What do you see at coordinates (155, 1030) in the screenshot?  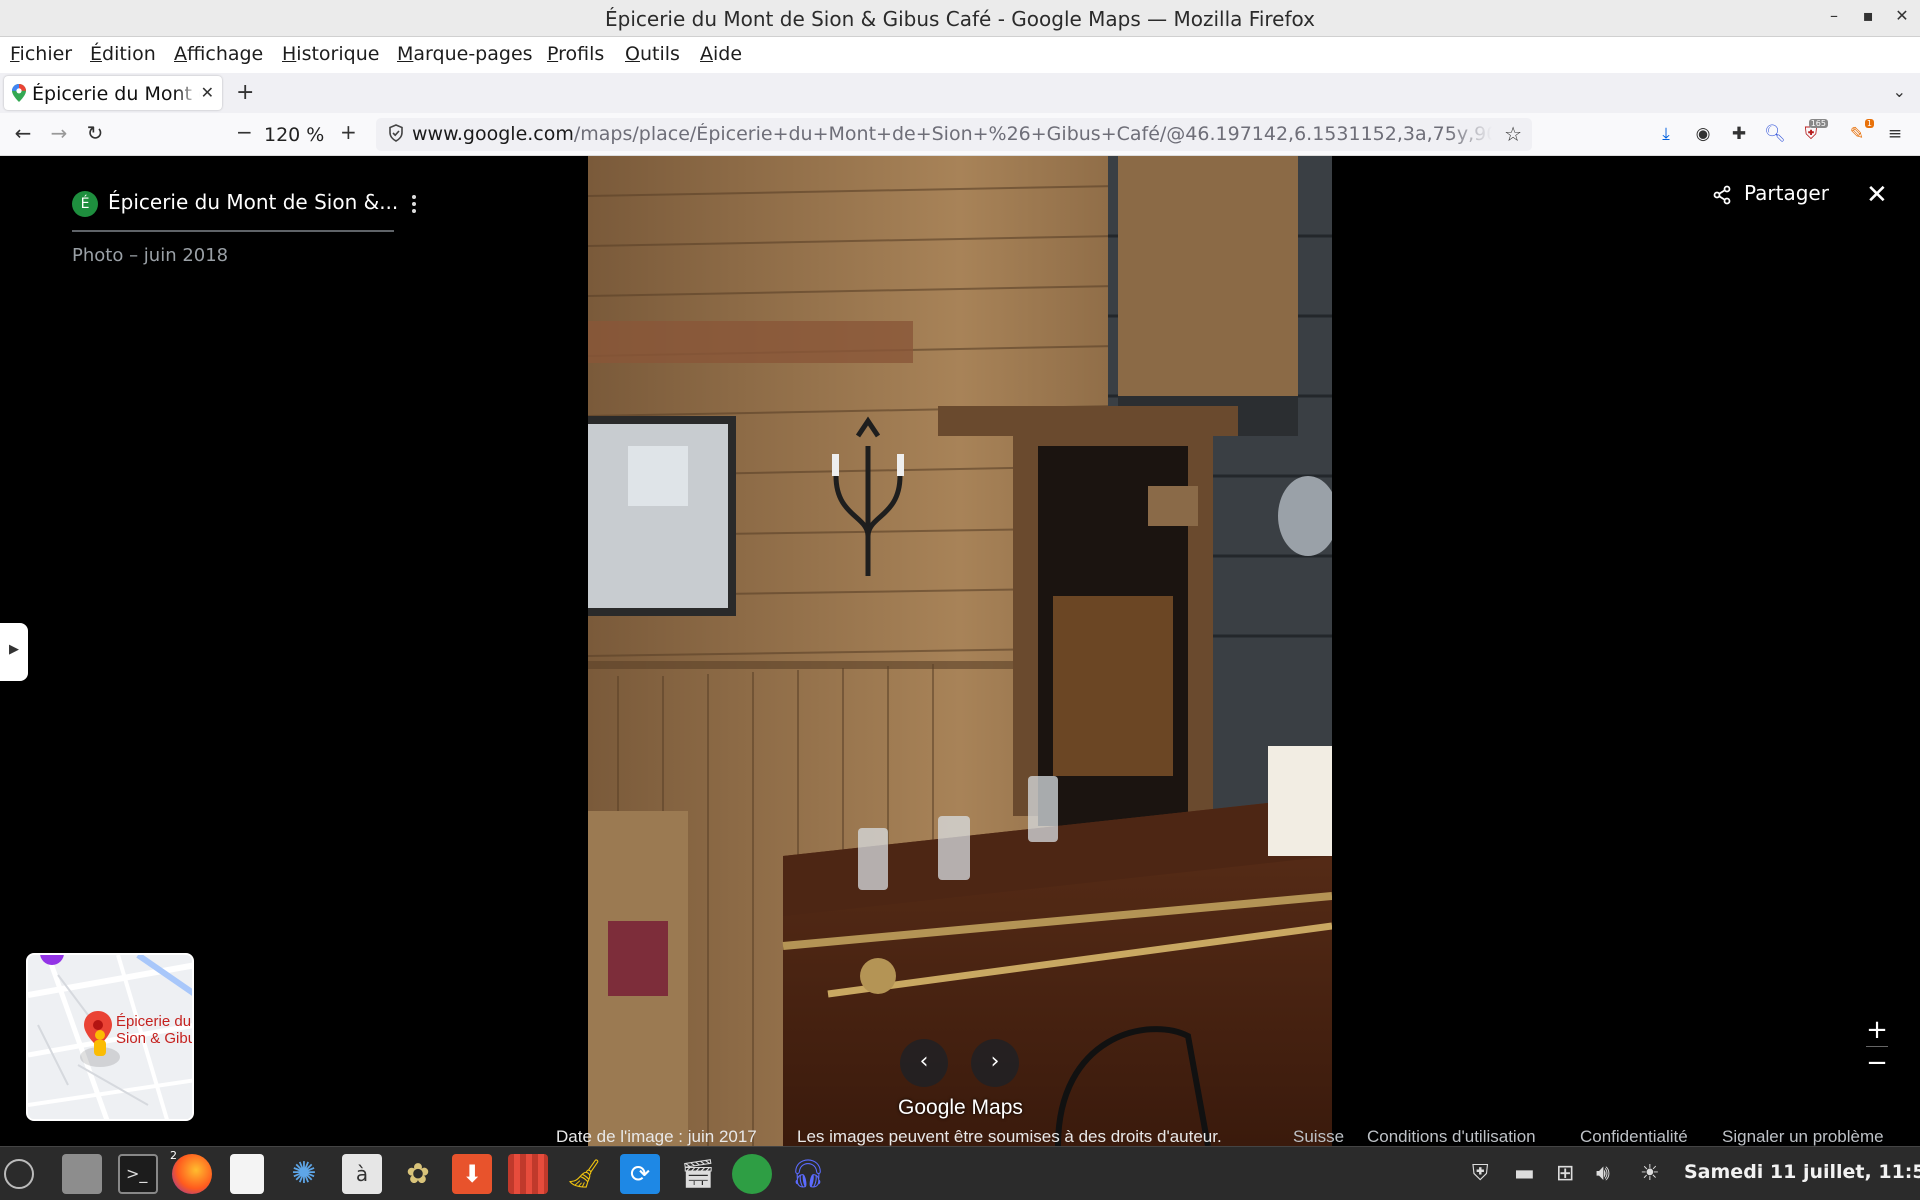 I see `minimap-place-label: Épicerie du Sion & Gibu` at bounding box center [155, 1030].